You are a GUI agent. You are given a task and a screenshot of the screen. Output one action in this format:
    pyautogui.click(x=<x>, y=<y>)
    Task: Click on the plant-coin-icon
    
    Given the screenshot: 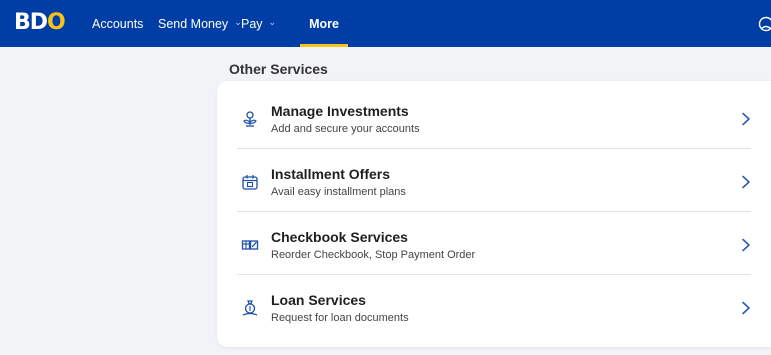 What is the action you would take?
    pyautogui.click(x=250, y=119)
    